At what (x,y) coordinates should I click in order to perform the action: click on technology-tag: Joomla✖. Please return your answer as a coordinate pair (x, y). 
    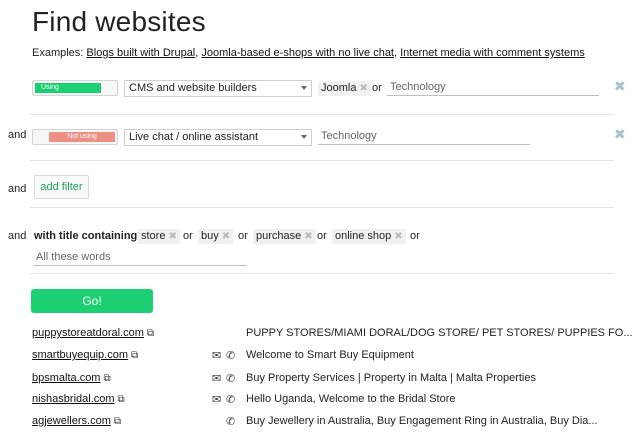
    Looking at the image, I should click on (344, 88).